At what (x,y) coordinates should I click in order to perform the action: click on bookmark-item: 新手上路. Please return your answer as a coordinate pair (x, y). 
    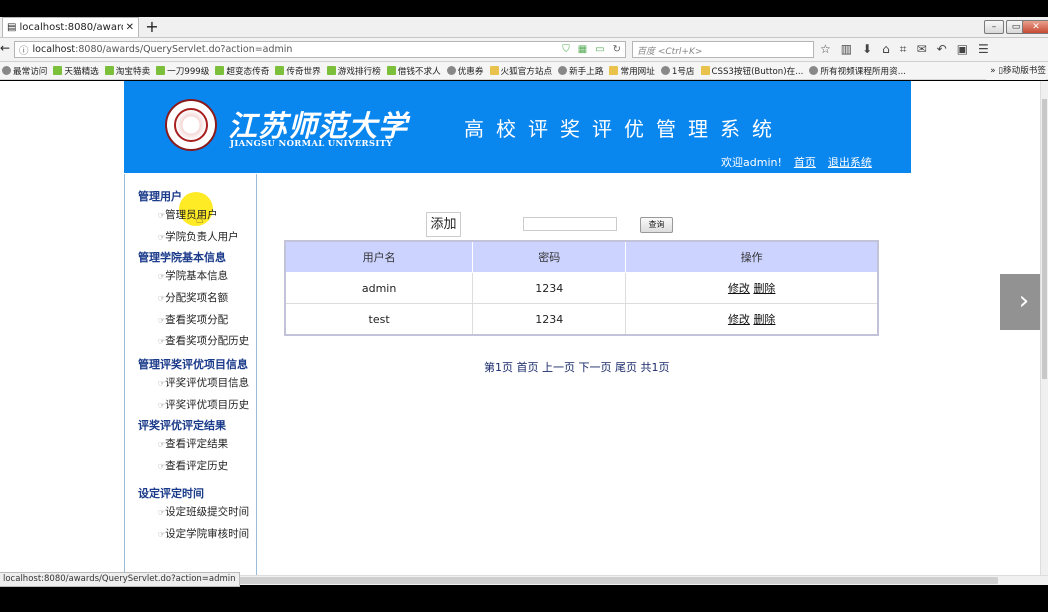
    Looking at the image, I should click on (580, 71).